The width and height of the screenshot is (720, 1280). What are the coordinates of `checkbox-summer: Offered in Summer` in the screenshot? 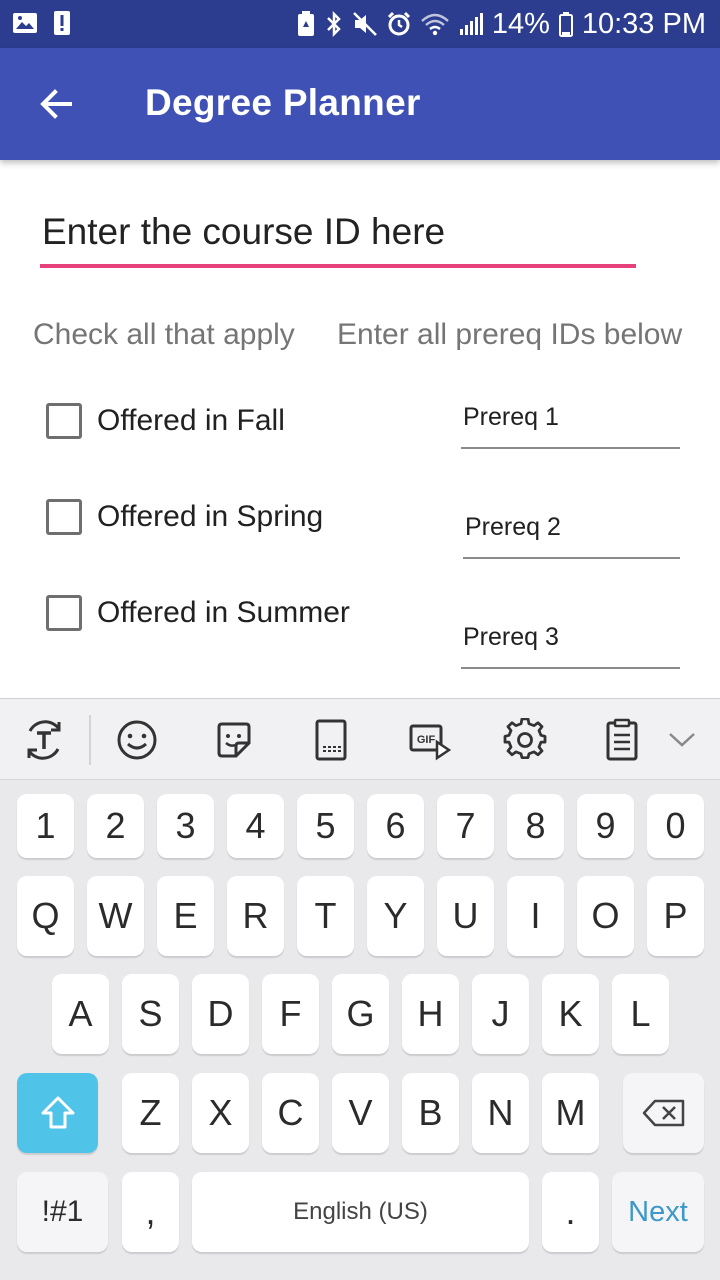 It's located at (198, 613).